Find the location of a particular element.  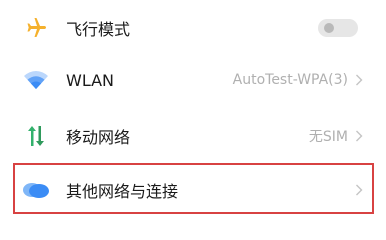

mobile-network-status: 无SIM is located at coordinates (328, 137).